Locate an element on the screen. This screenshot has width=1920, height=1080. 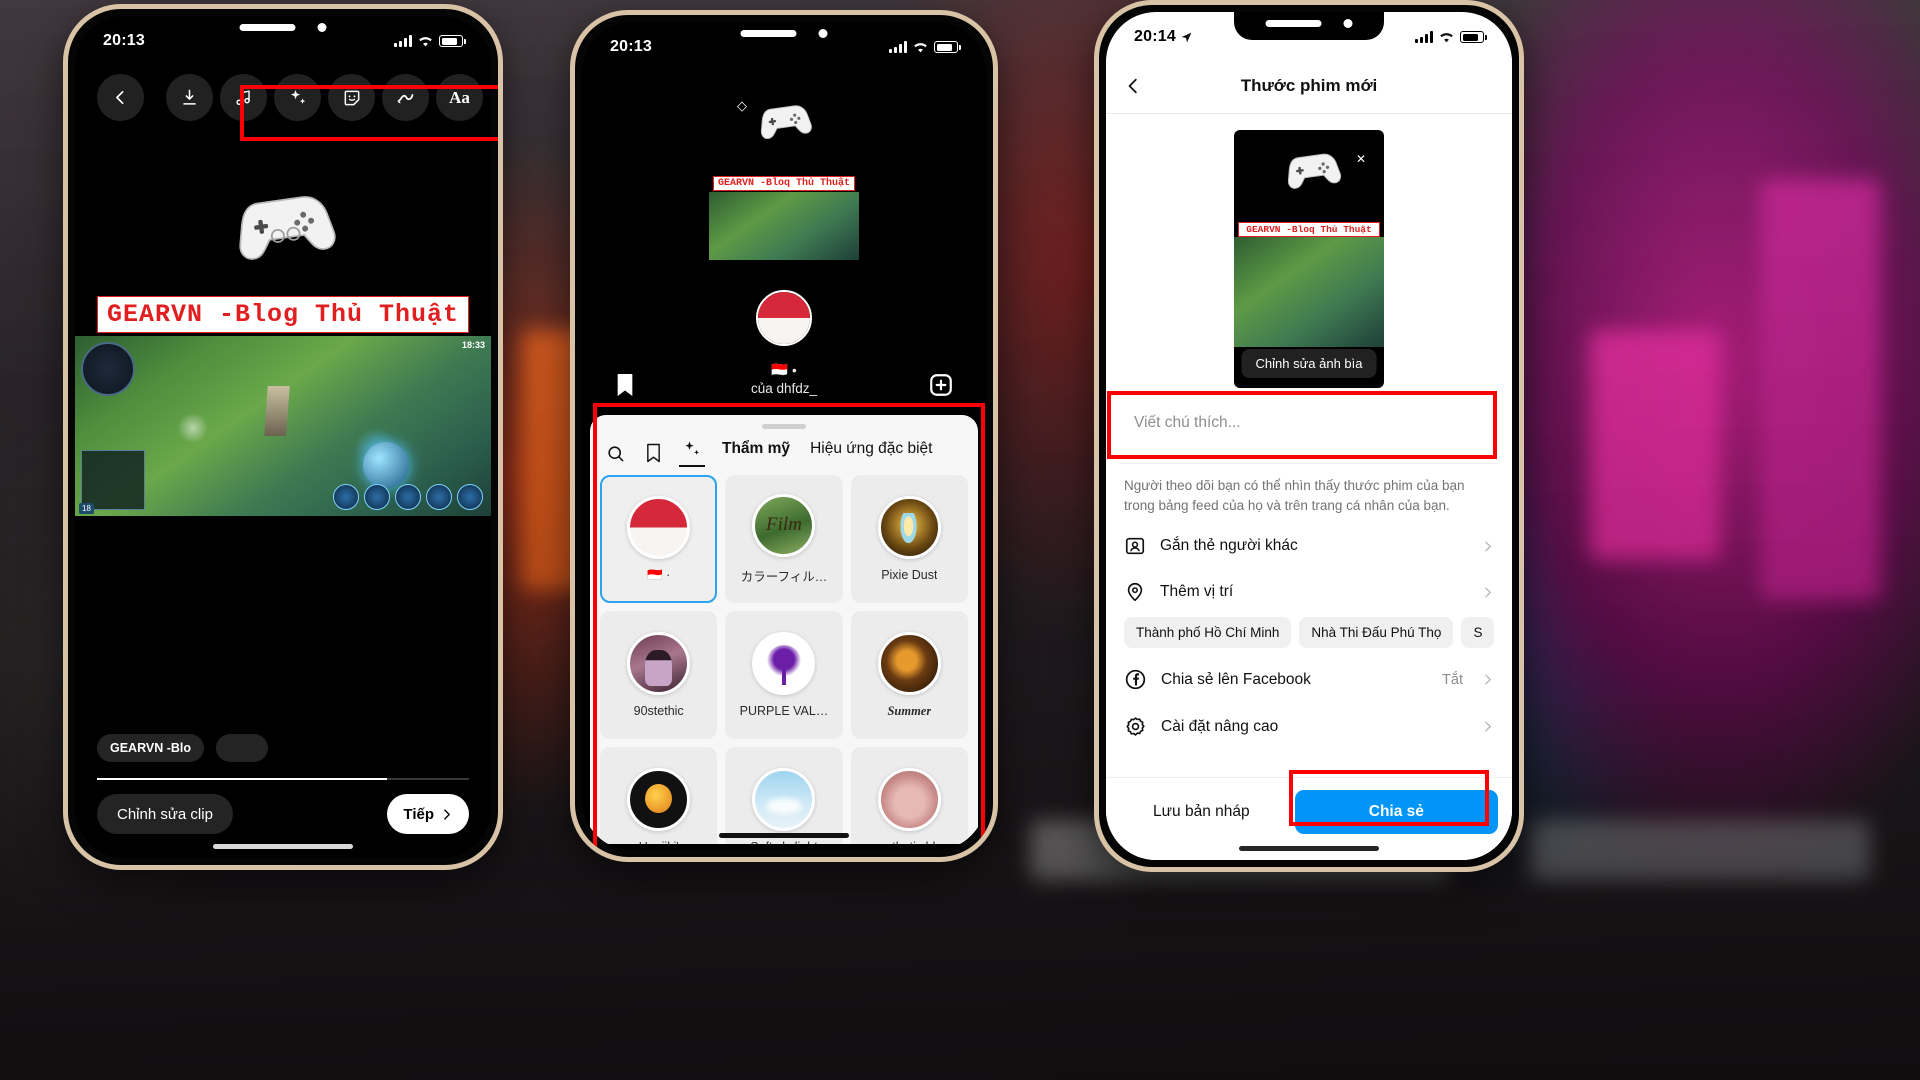
music-note-icon is located at coordinates (243, 97).